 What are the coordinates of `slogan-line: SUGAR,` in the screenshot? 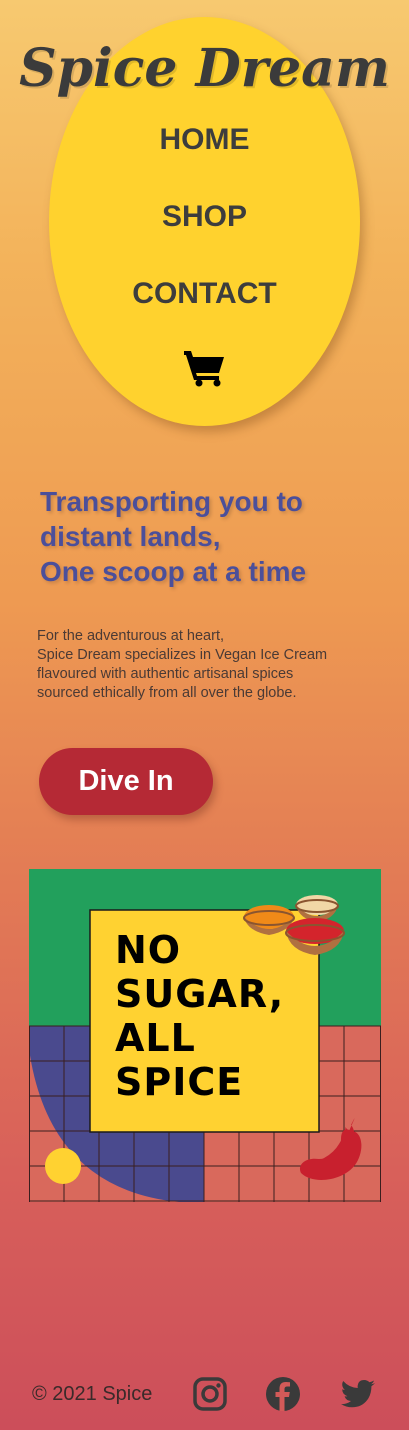 It's located at (200, 994).